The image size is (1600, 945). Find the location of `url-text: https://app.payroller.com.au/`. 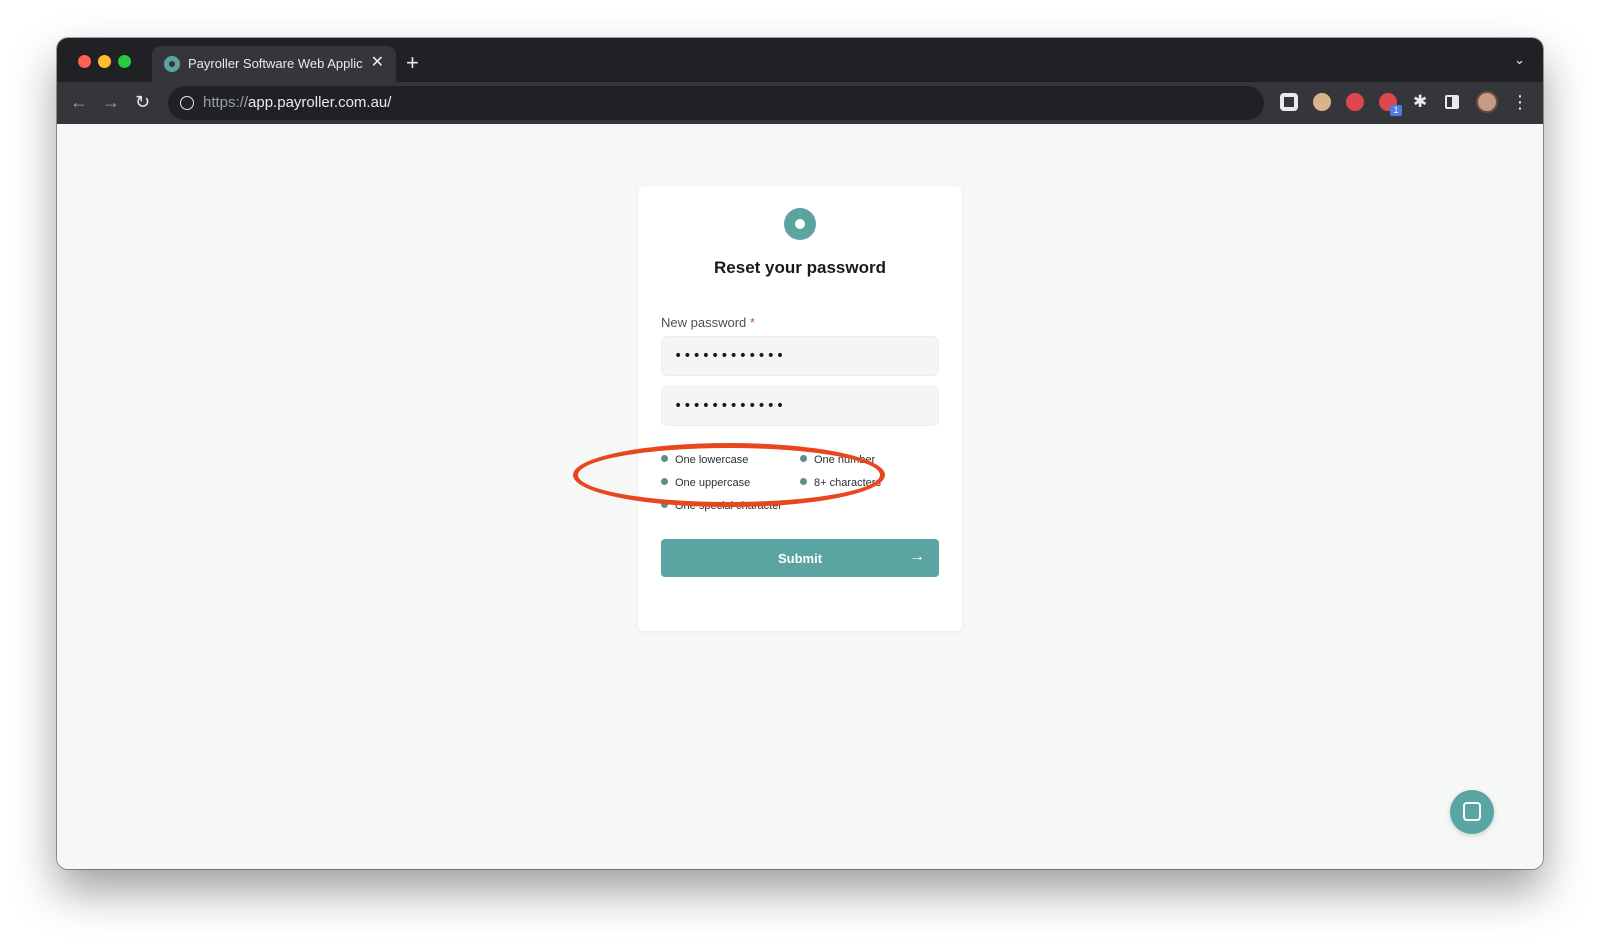

url-text: https://app.payroller.com.au/ is located at coordinates (297, 102).